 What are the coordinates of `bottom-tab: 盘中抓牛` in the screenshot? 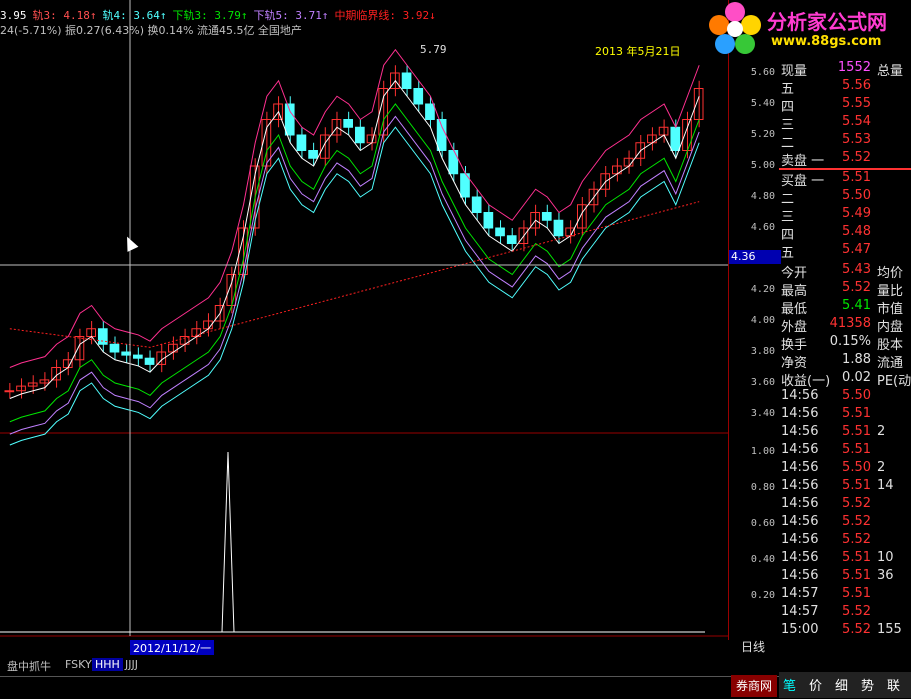 It's located at (29, 666).